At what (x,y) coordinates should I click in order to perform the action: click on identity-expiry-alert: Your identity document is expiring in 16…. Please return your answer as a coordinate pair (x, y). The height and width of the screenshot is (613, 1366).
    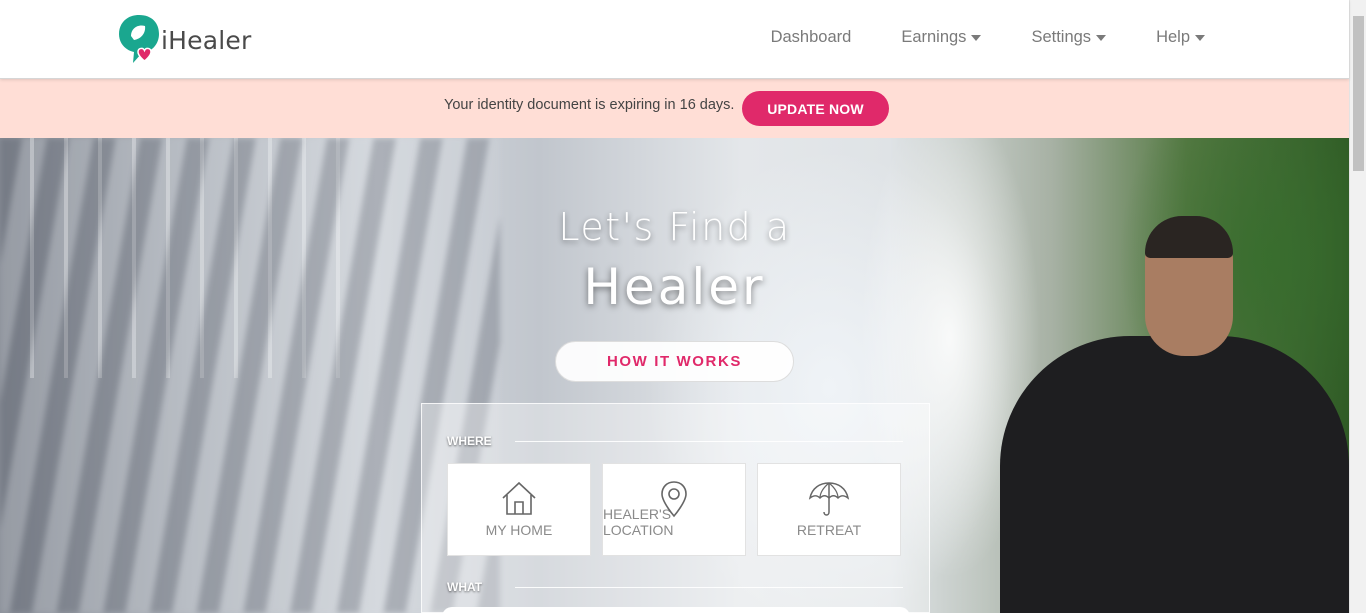
    Looking at the image, I should click on (674, 108).